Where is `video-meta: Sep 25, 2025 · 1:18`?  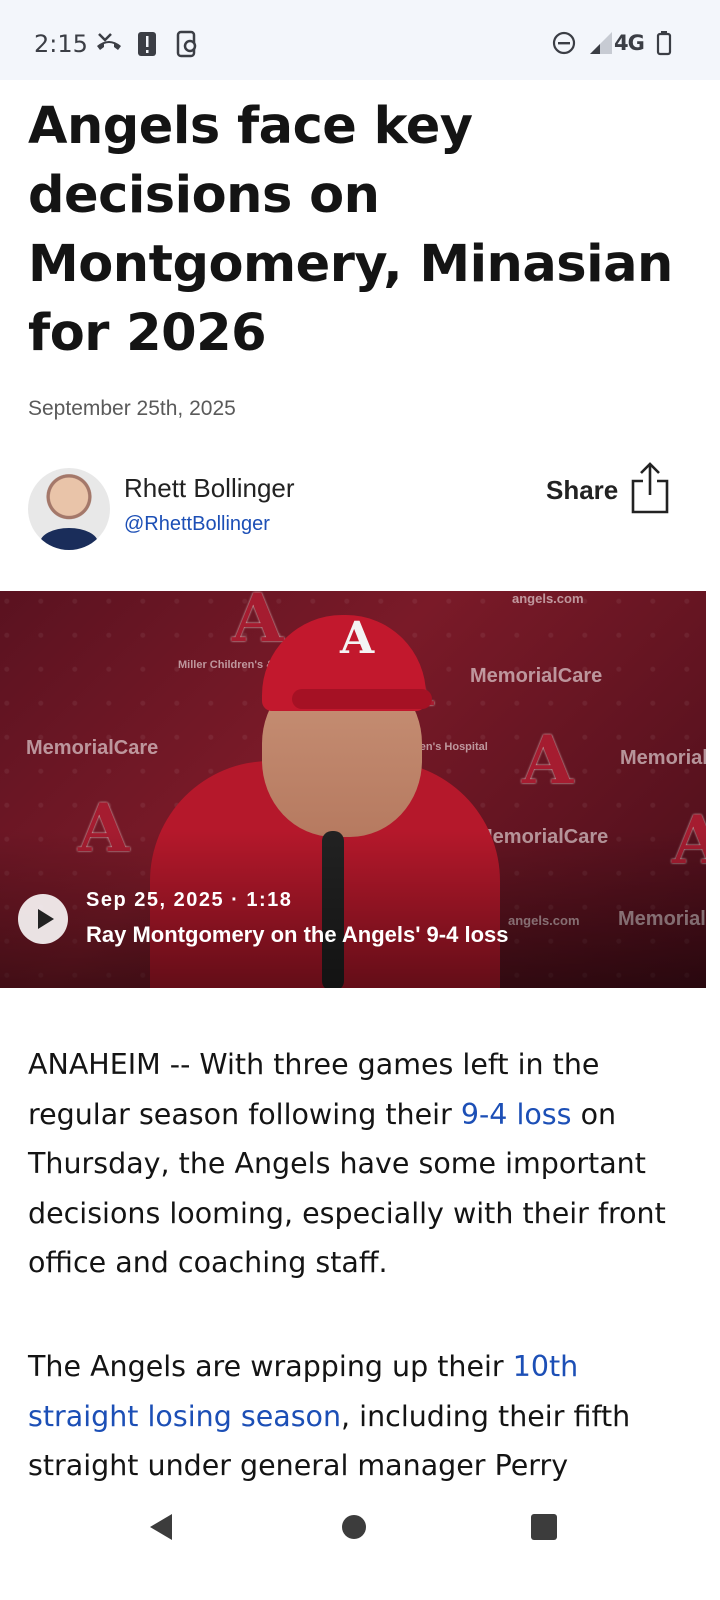 video-meta: Sep 25, 2025 · 1:18 is located at coordinates (189, 900).